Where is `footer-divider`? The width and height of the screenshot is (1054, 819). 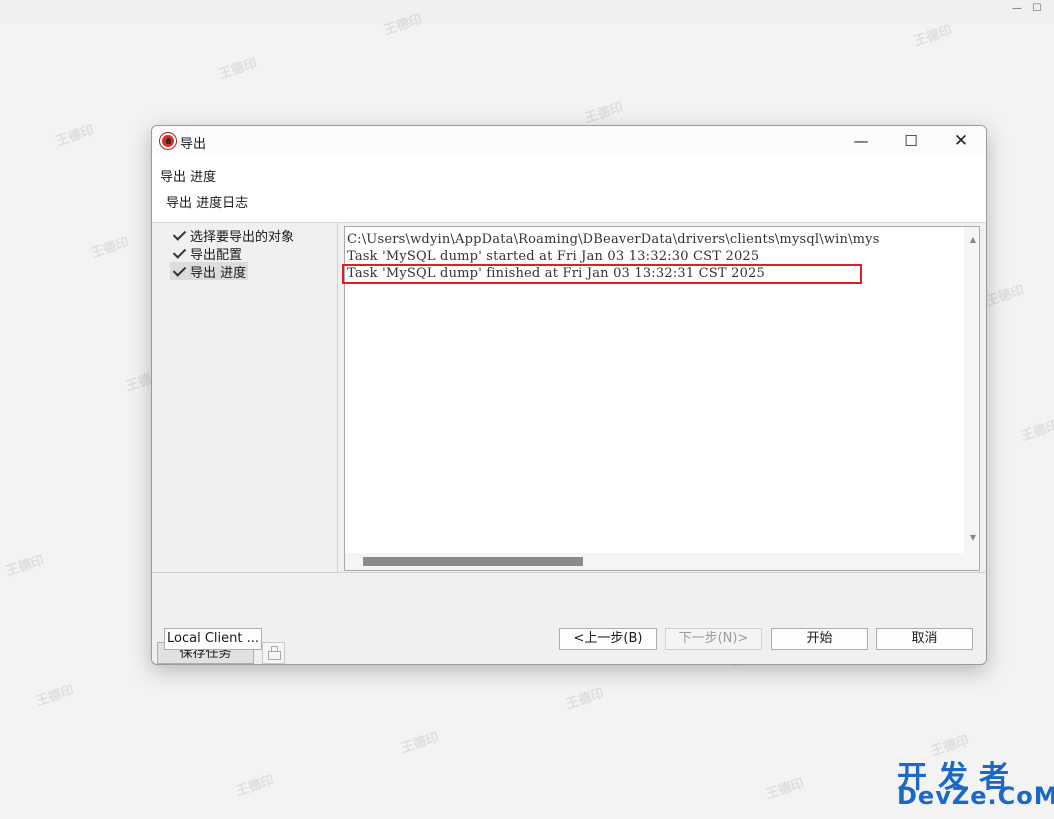 footer-divider is located at coordinates (569, 572).